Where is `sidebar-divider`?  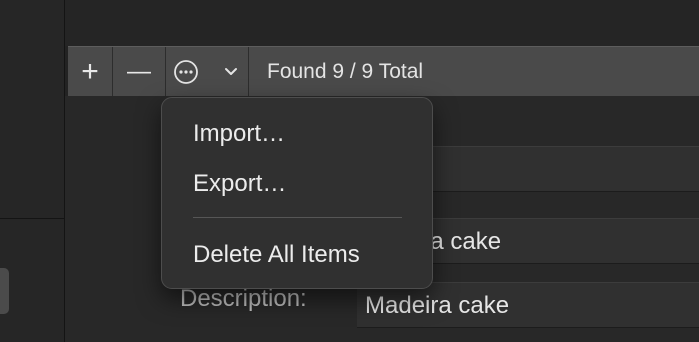 sidebar-divider is located at coordinates (32, 218).